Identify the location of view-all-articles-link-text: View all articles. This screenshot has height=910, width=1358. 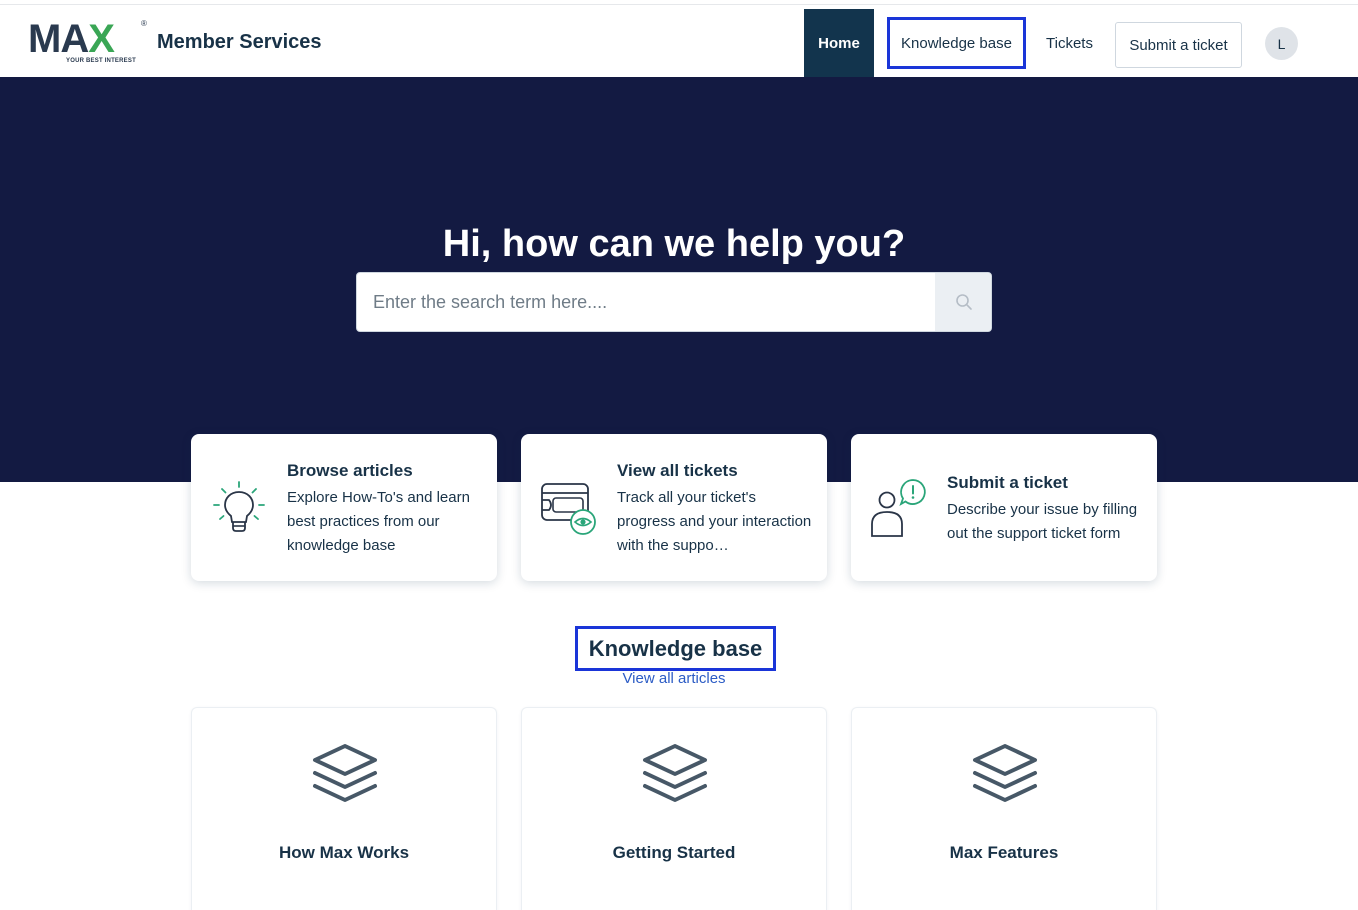
(673, 678).